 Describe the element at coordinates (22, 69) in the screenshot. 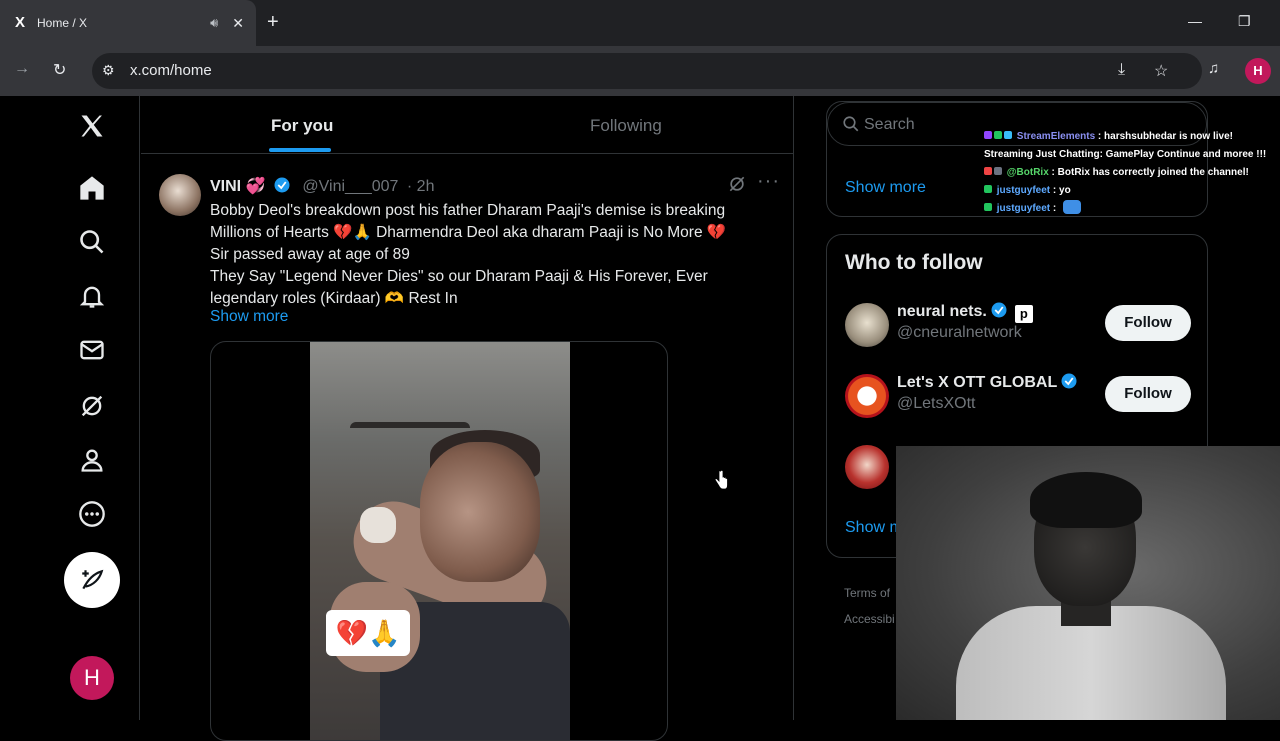

I see `forward-icon: →` at that location.